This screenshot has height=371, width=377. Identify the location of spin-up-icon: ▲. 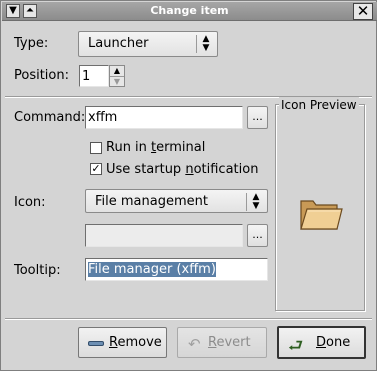
(117, 71).